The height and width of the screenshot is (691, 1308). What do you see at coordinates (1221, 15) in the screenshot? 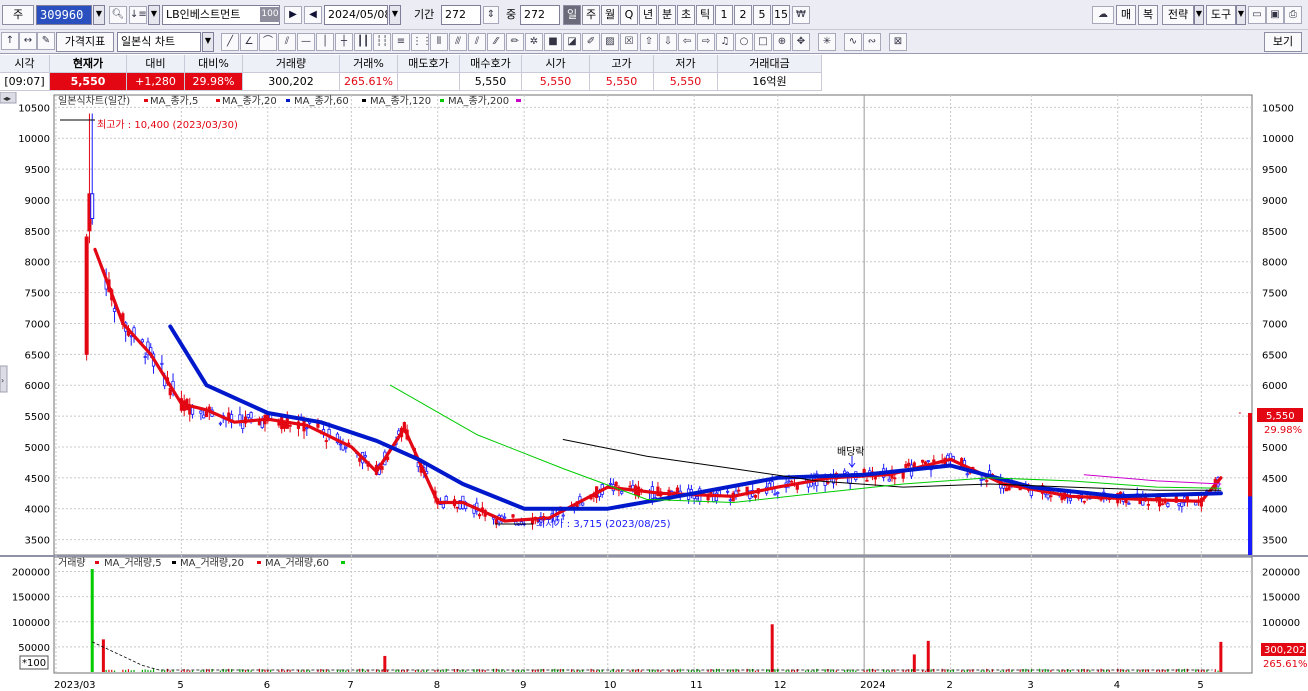
I see `tools-button: 도구` at bounding box center [1221, 15].